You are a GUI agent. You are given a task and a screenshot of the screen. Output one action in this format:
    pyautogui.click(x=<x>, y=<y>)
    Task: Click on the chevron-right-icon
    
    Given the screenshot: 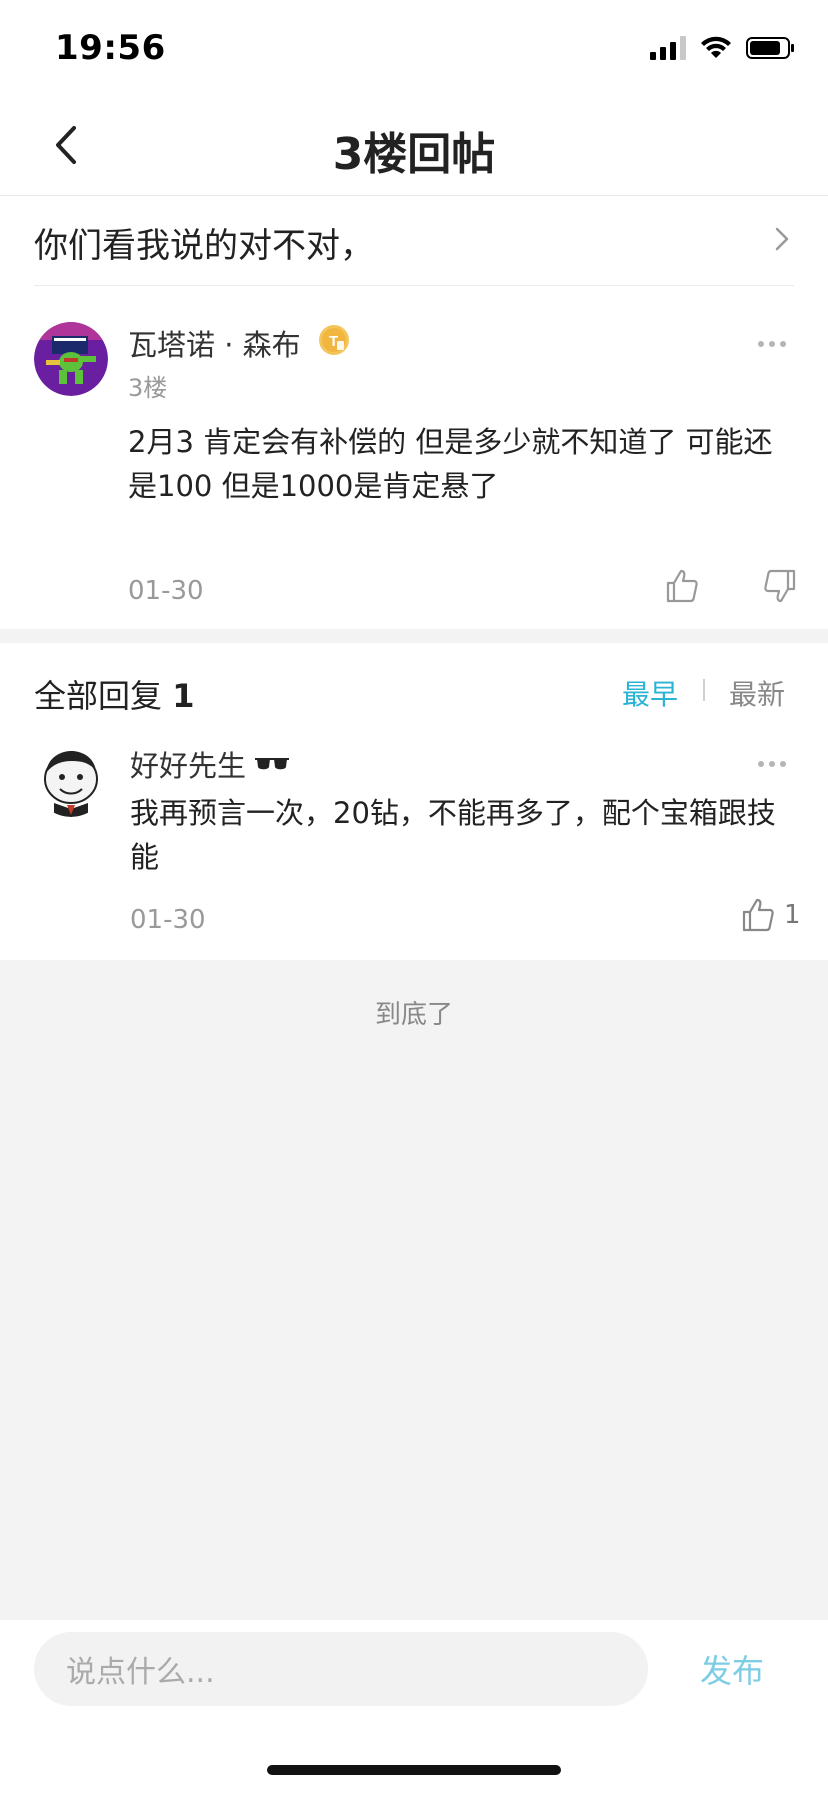 What is the action you would take?
    pyautogui.click(x=782, y=239)
    